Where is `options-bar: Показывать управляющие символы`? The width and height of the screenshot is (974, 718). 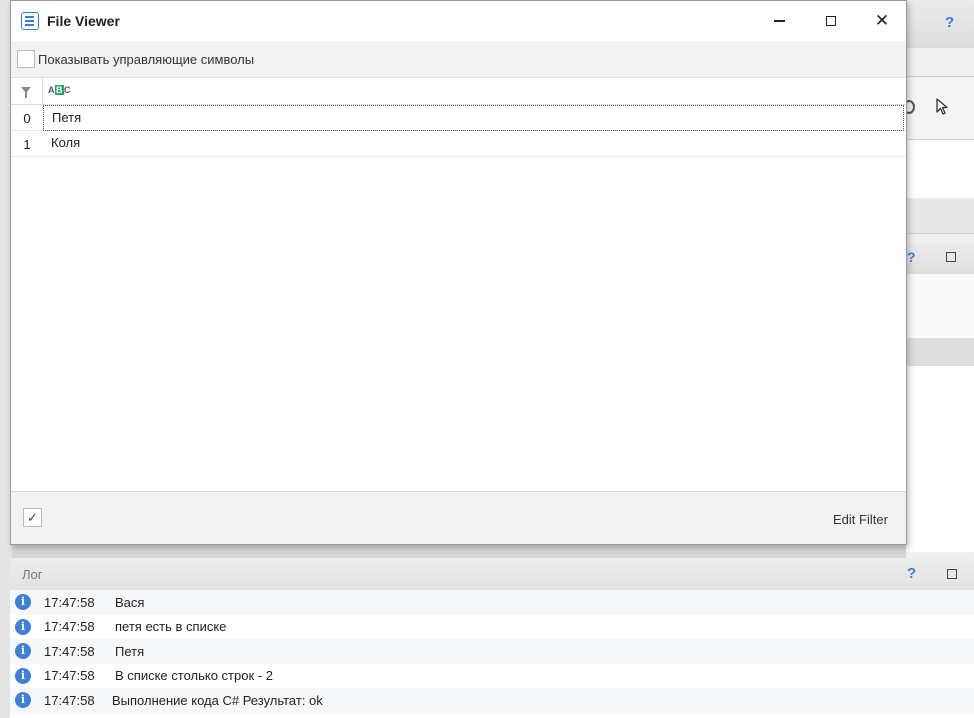
options-bar: Показывать управляющие символы is located at coordinates (458, 59).